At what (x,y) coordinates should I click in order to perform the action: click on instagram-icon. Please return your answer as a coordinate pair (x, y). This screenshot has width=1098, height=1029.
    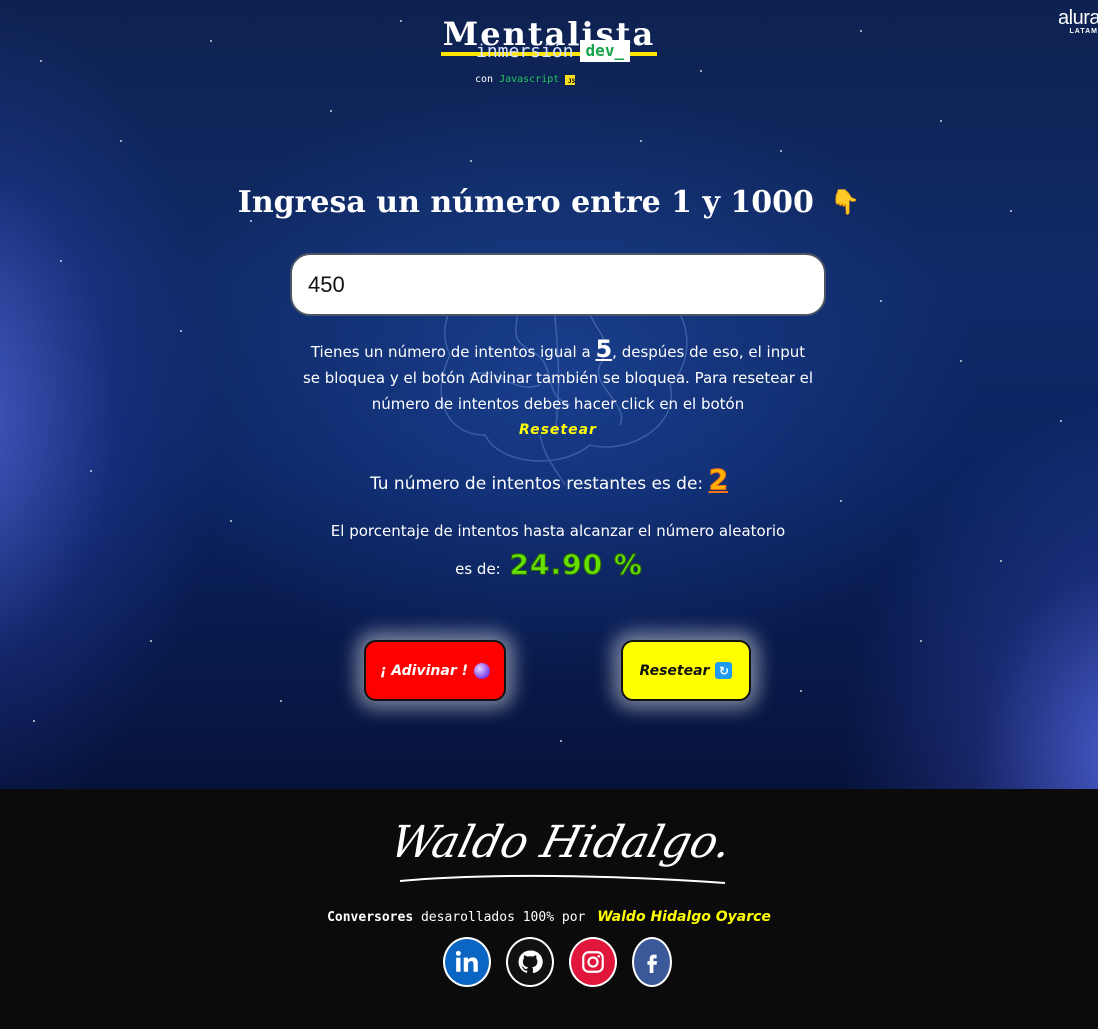
    Looking at the image, I should click on (593, 962).